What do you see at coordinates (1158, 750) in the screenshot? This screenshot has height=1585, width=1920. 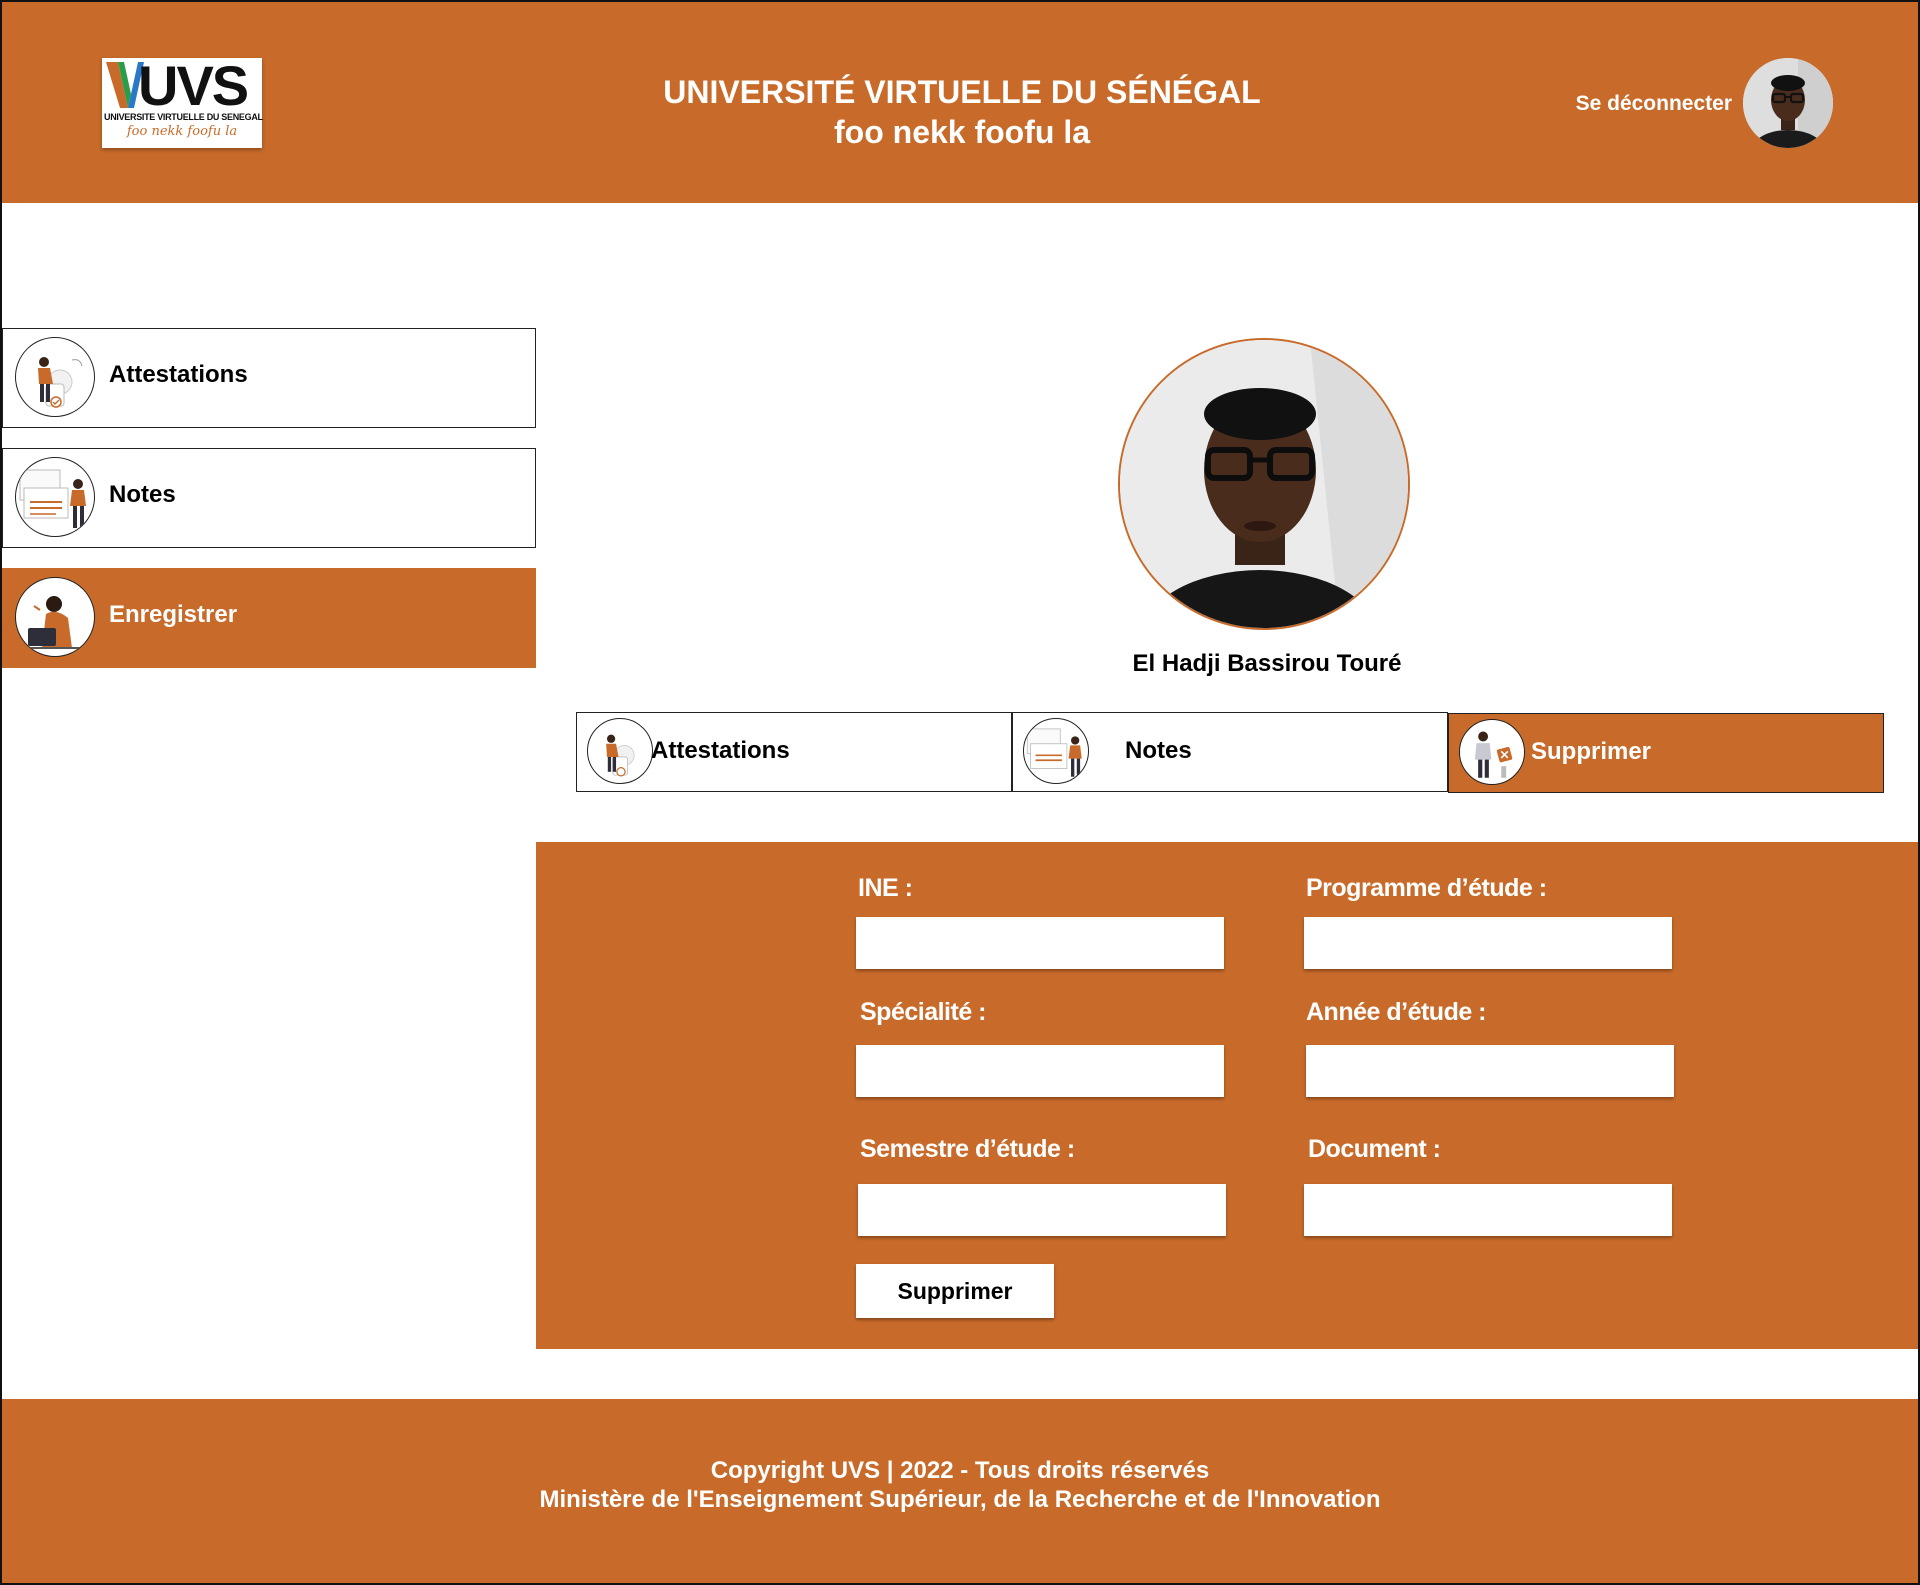 I see `tab-label: Notes` at bounding box center [1158, 750].